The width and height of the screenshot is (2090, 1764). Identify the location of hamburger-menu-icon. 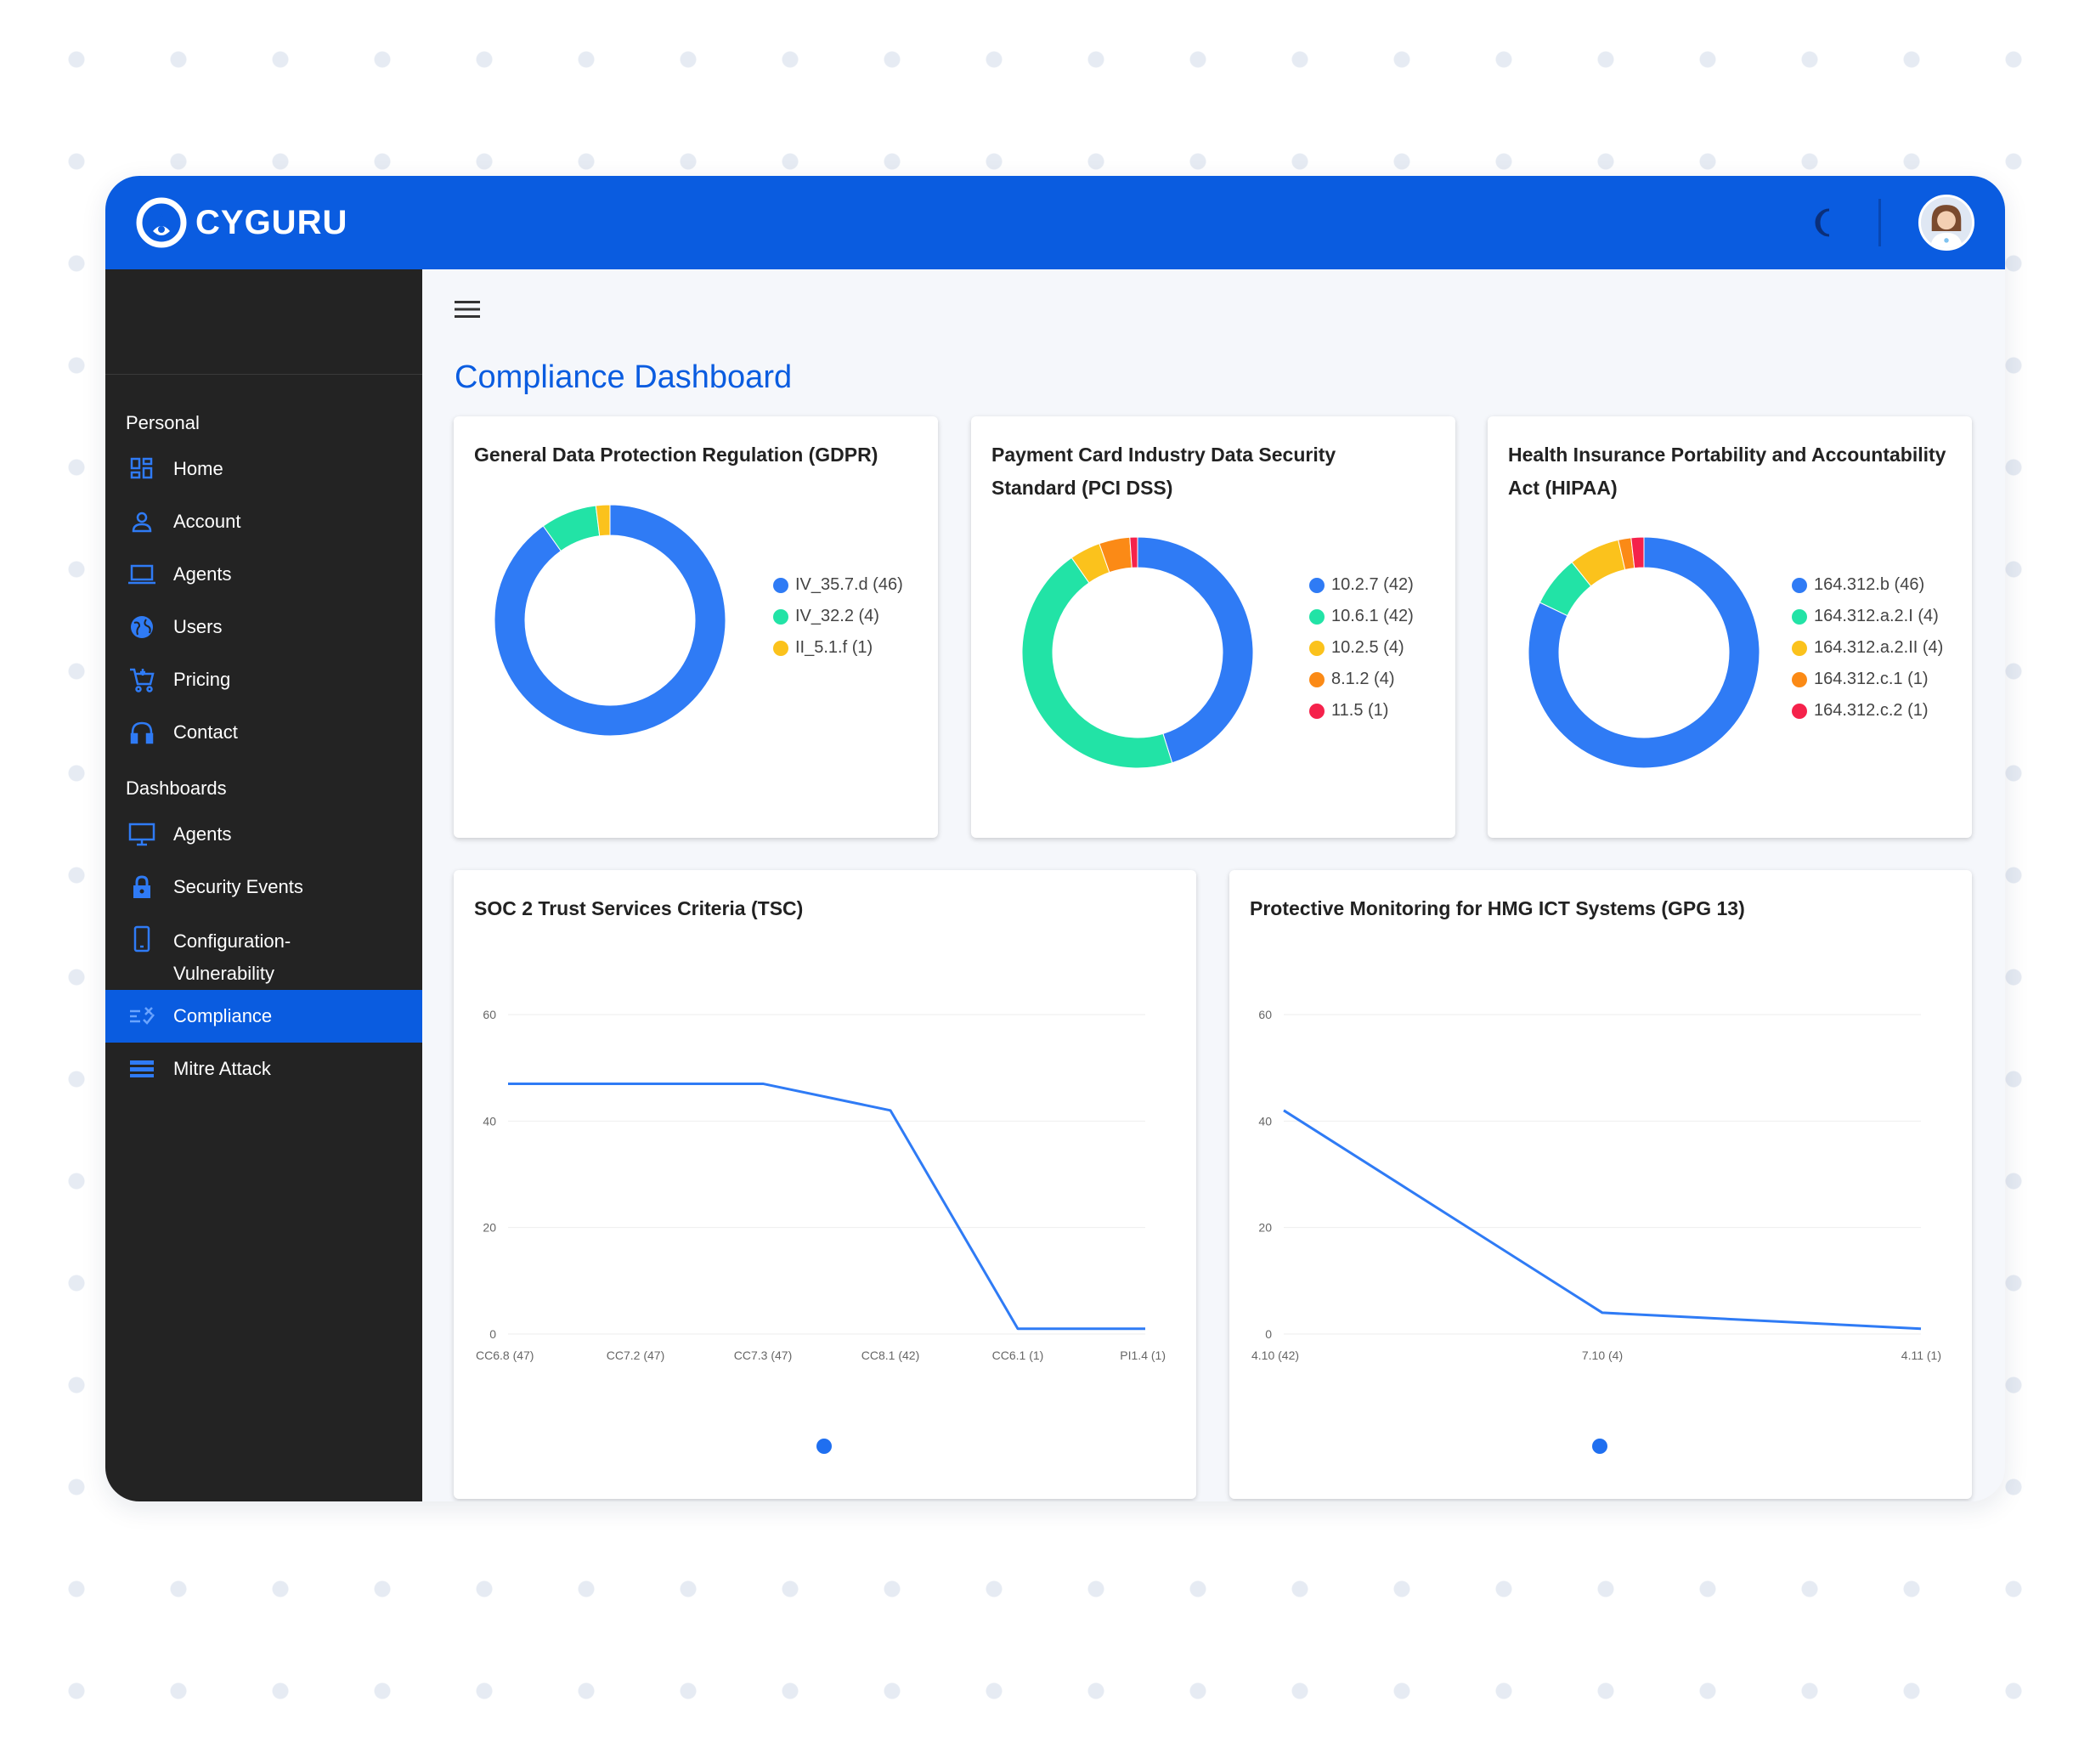
(467, 309).